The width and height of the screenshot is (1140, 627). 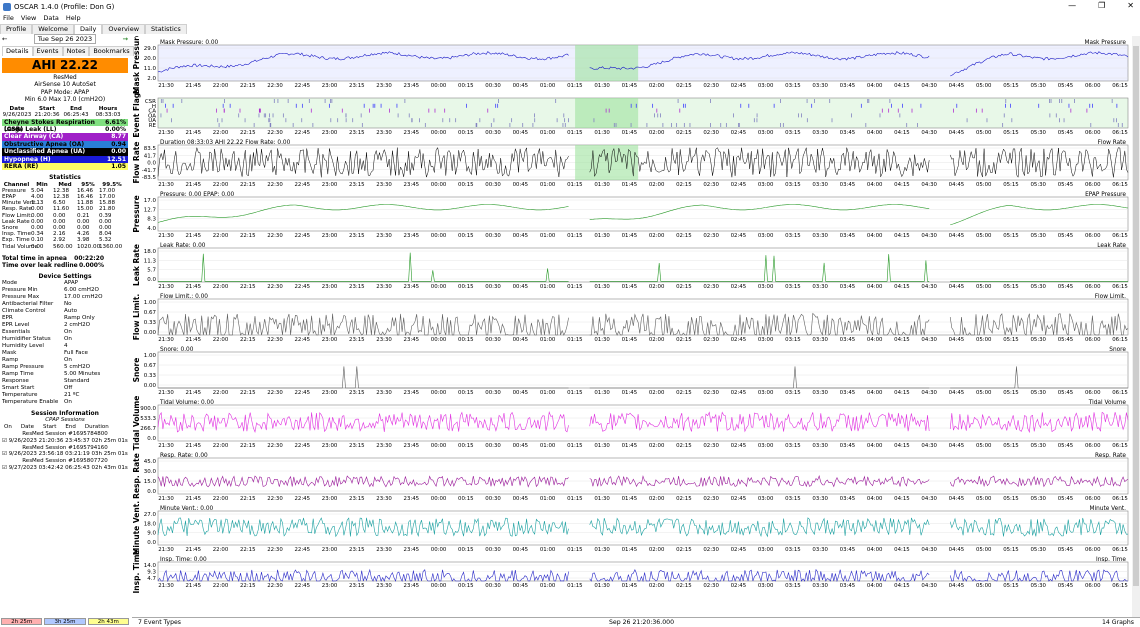 I want to click on tidal-volume-xtick: 01:30, so click(x=602, y=446).